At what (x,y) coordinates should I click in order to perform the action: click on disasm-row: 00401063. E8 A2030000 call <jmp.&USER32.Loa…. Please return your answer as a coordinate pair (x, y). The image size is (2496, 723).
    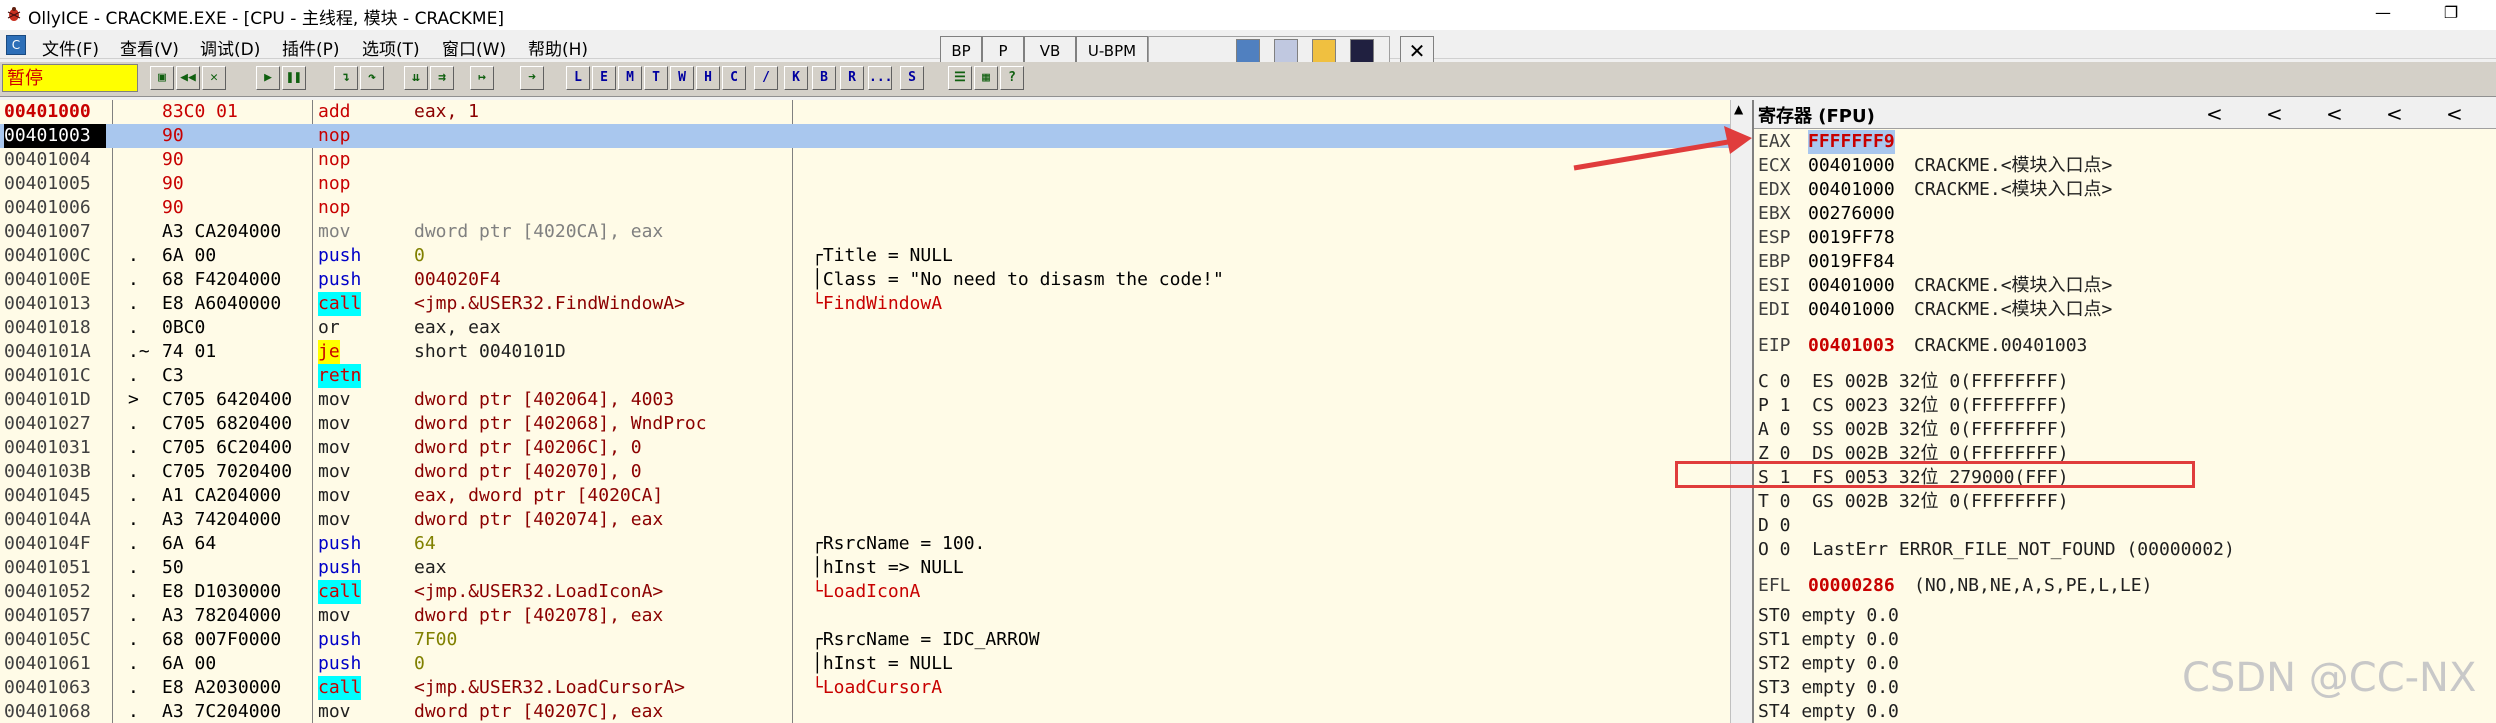
    Looking at the image, I should click on (865, 688).